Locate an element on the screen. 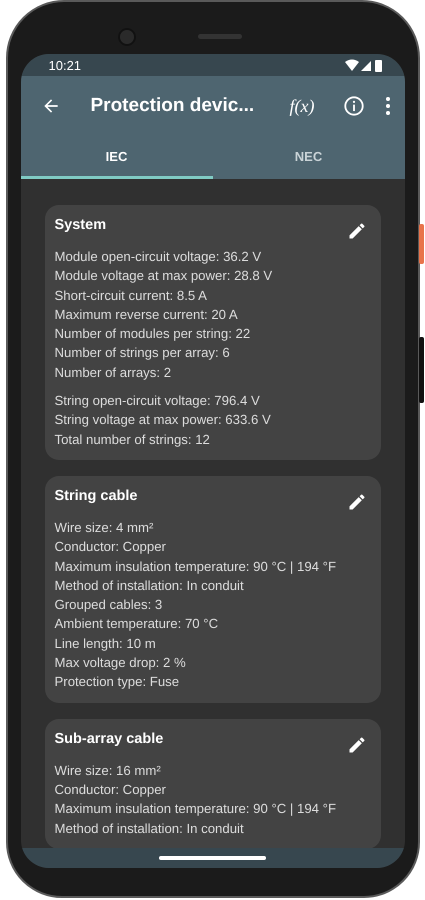 The image size is (425, 900). status-icons is located at coordinates (363, 65).